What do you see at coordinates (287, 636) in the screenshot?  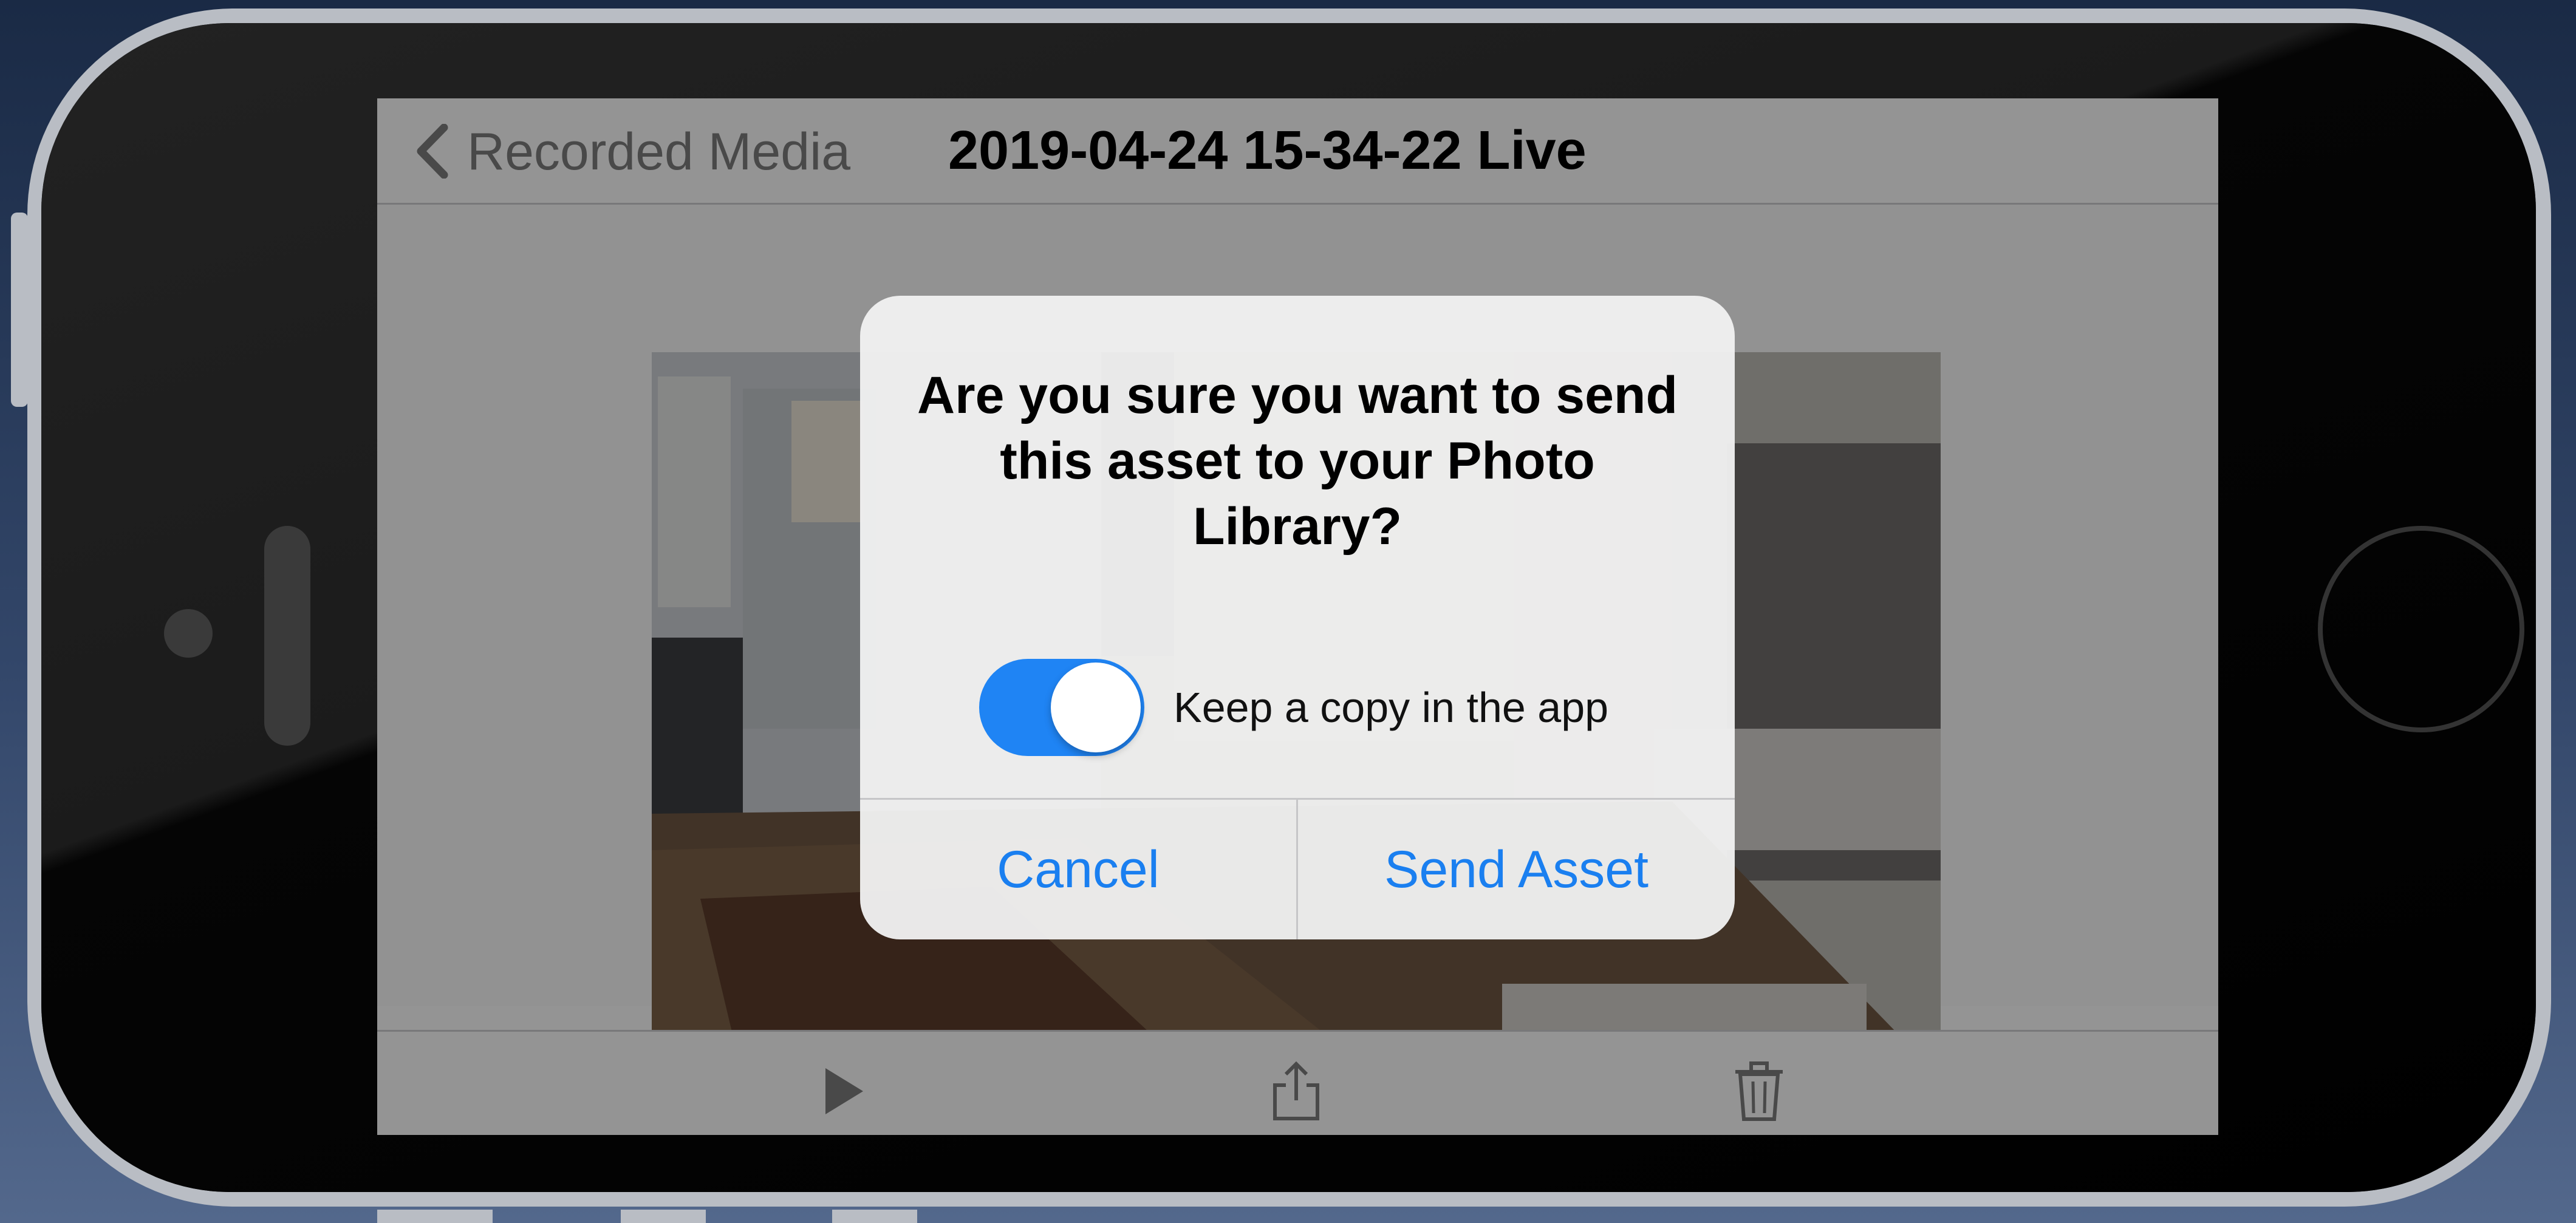 I see `speaker-grille` at bounding box center [287, 636].